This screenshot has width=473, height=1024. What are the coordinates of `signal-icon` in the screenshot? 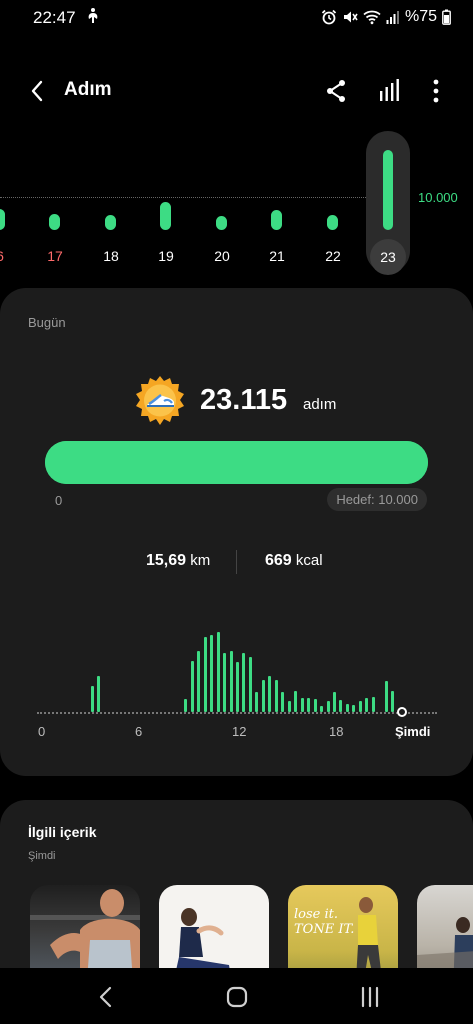 It's located at (392, 17).